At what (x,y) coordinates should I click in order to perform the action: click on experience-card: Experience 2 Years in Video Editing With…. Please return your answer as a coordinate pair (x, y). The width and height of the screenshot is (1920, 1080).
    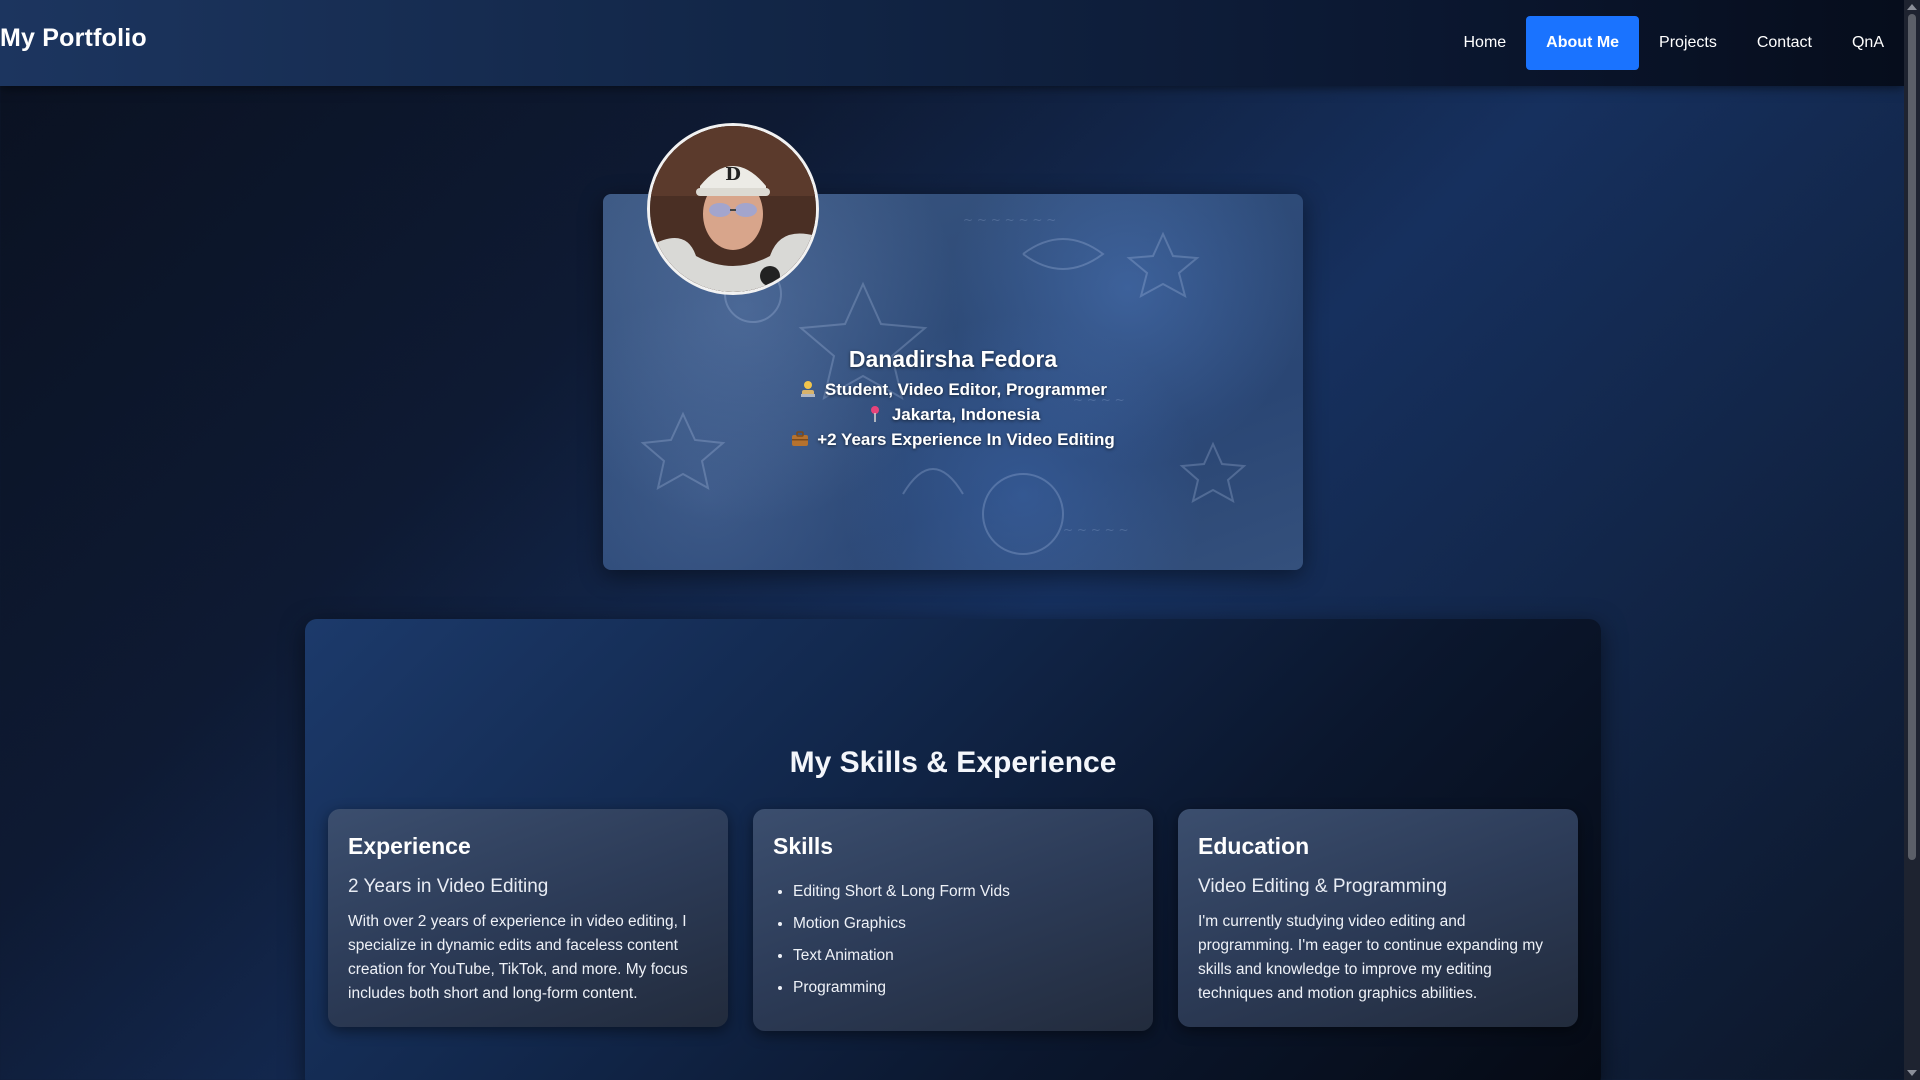
    Looking at the image, I should click on (528, 918).